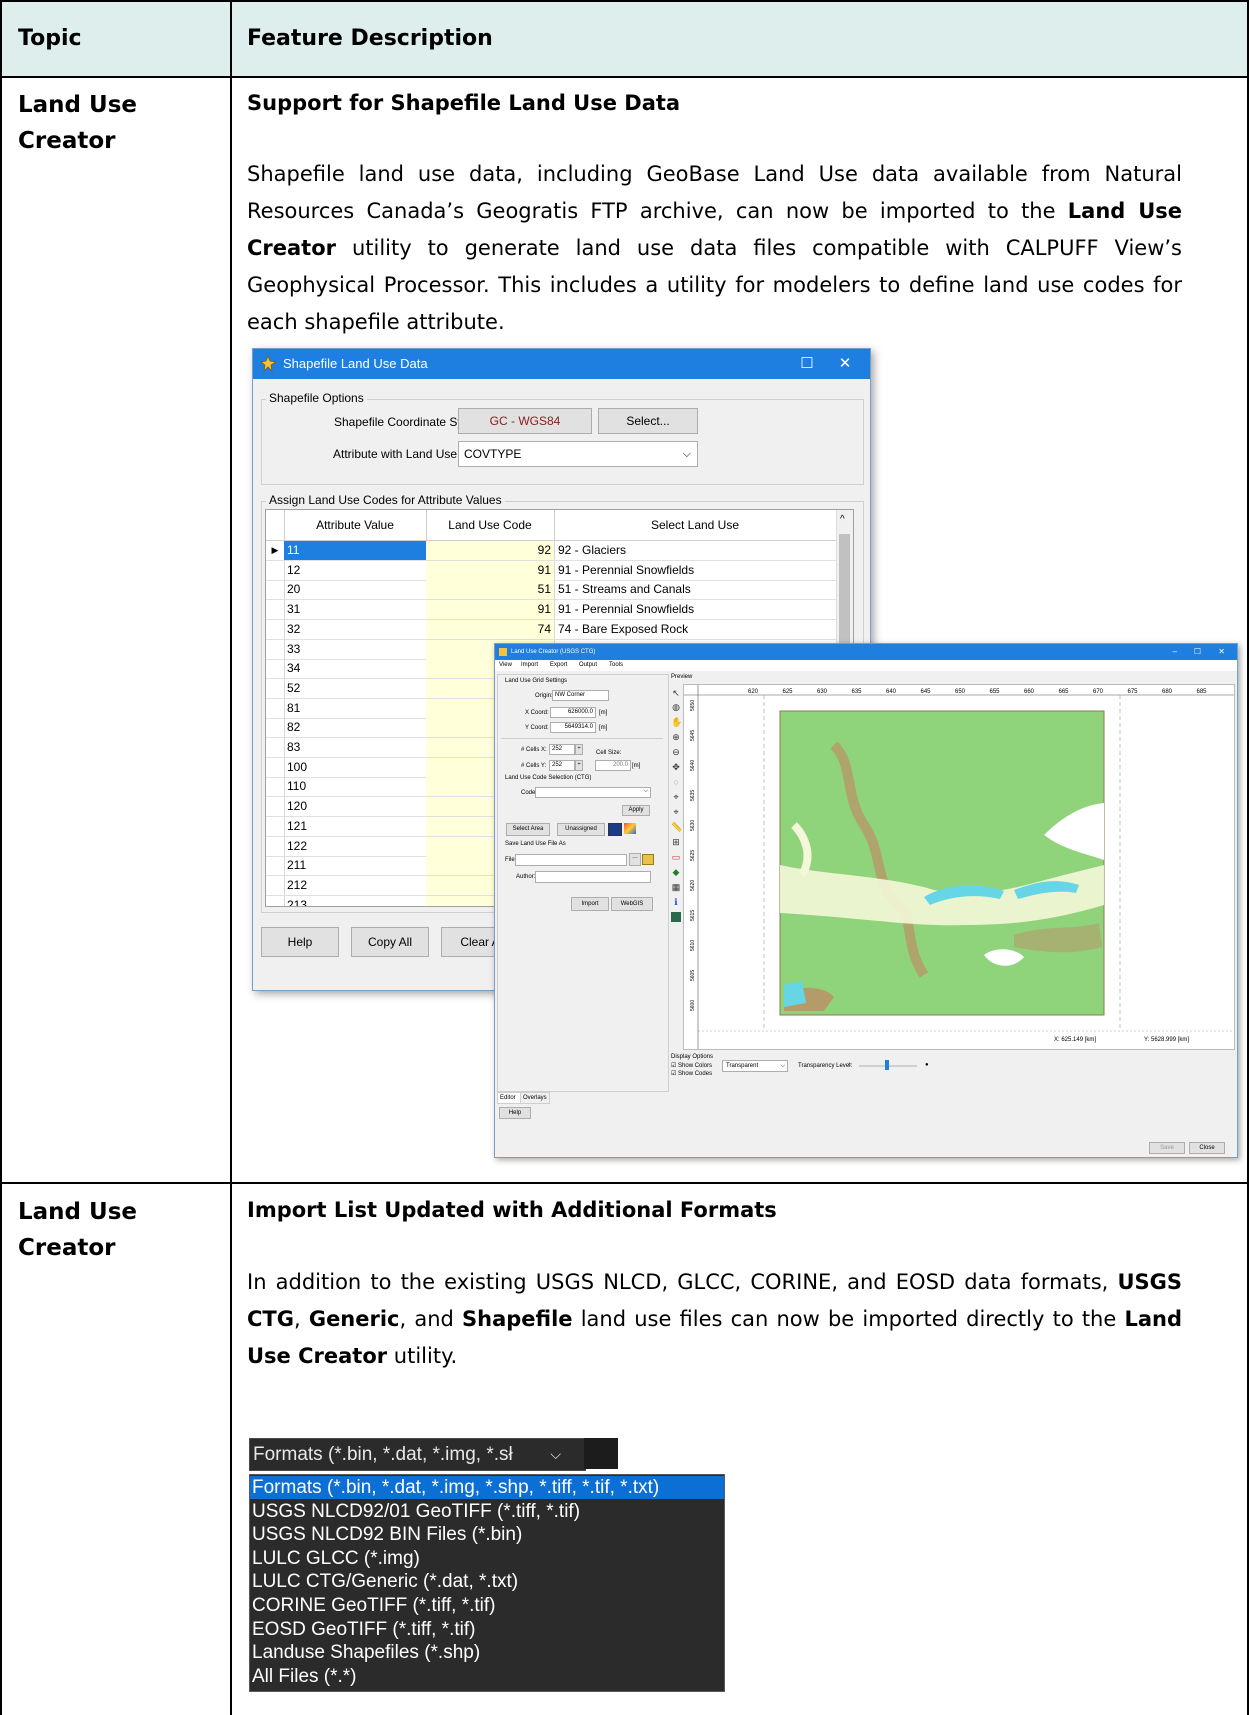 Image resolution: width=1249 pixels, height=1715 pixels. I want to click on table-row: 12 91 91 - Perennial Snowfields, so click(551, 570).